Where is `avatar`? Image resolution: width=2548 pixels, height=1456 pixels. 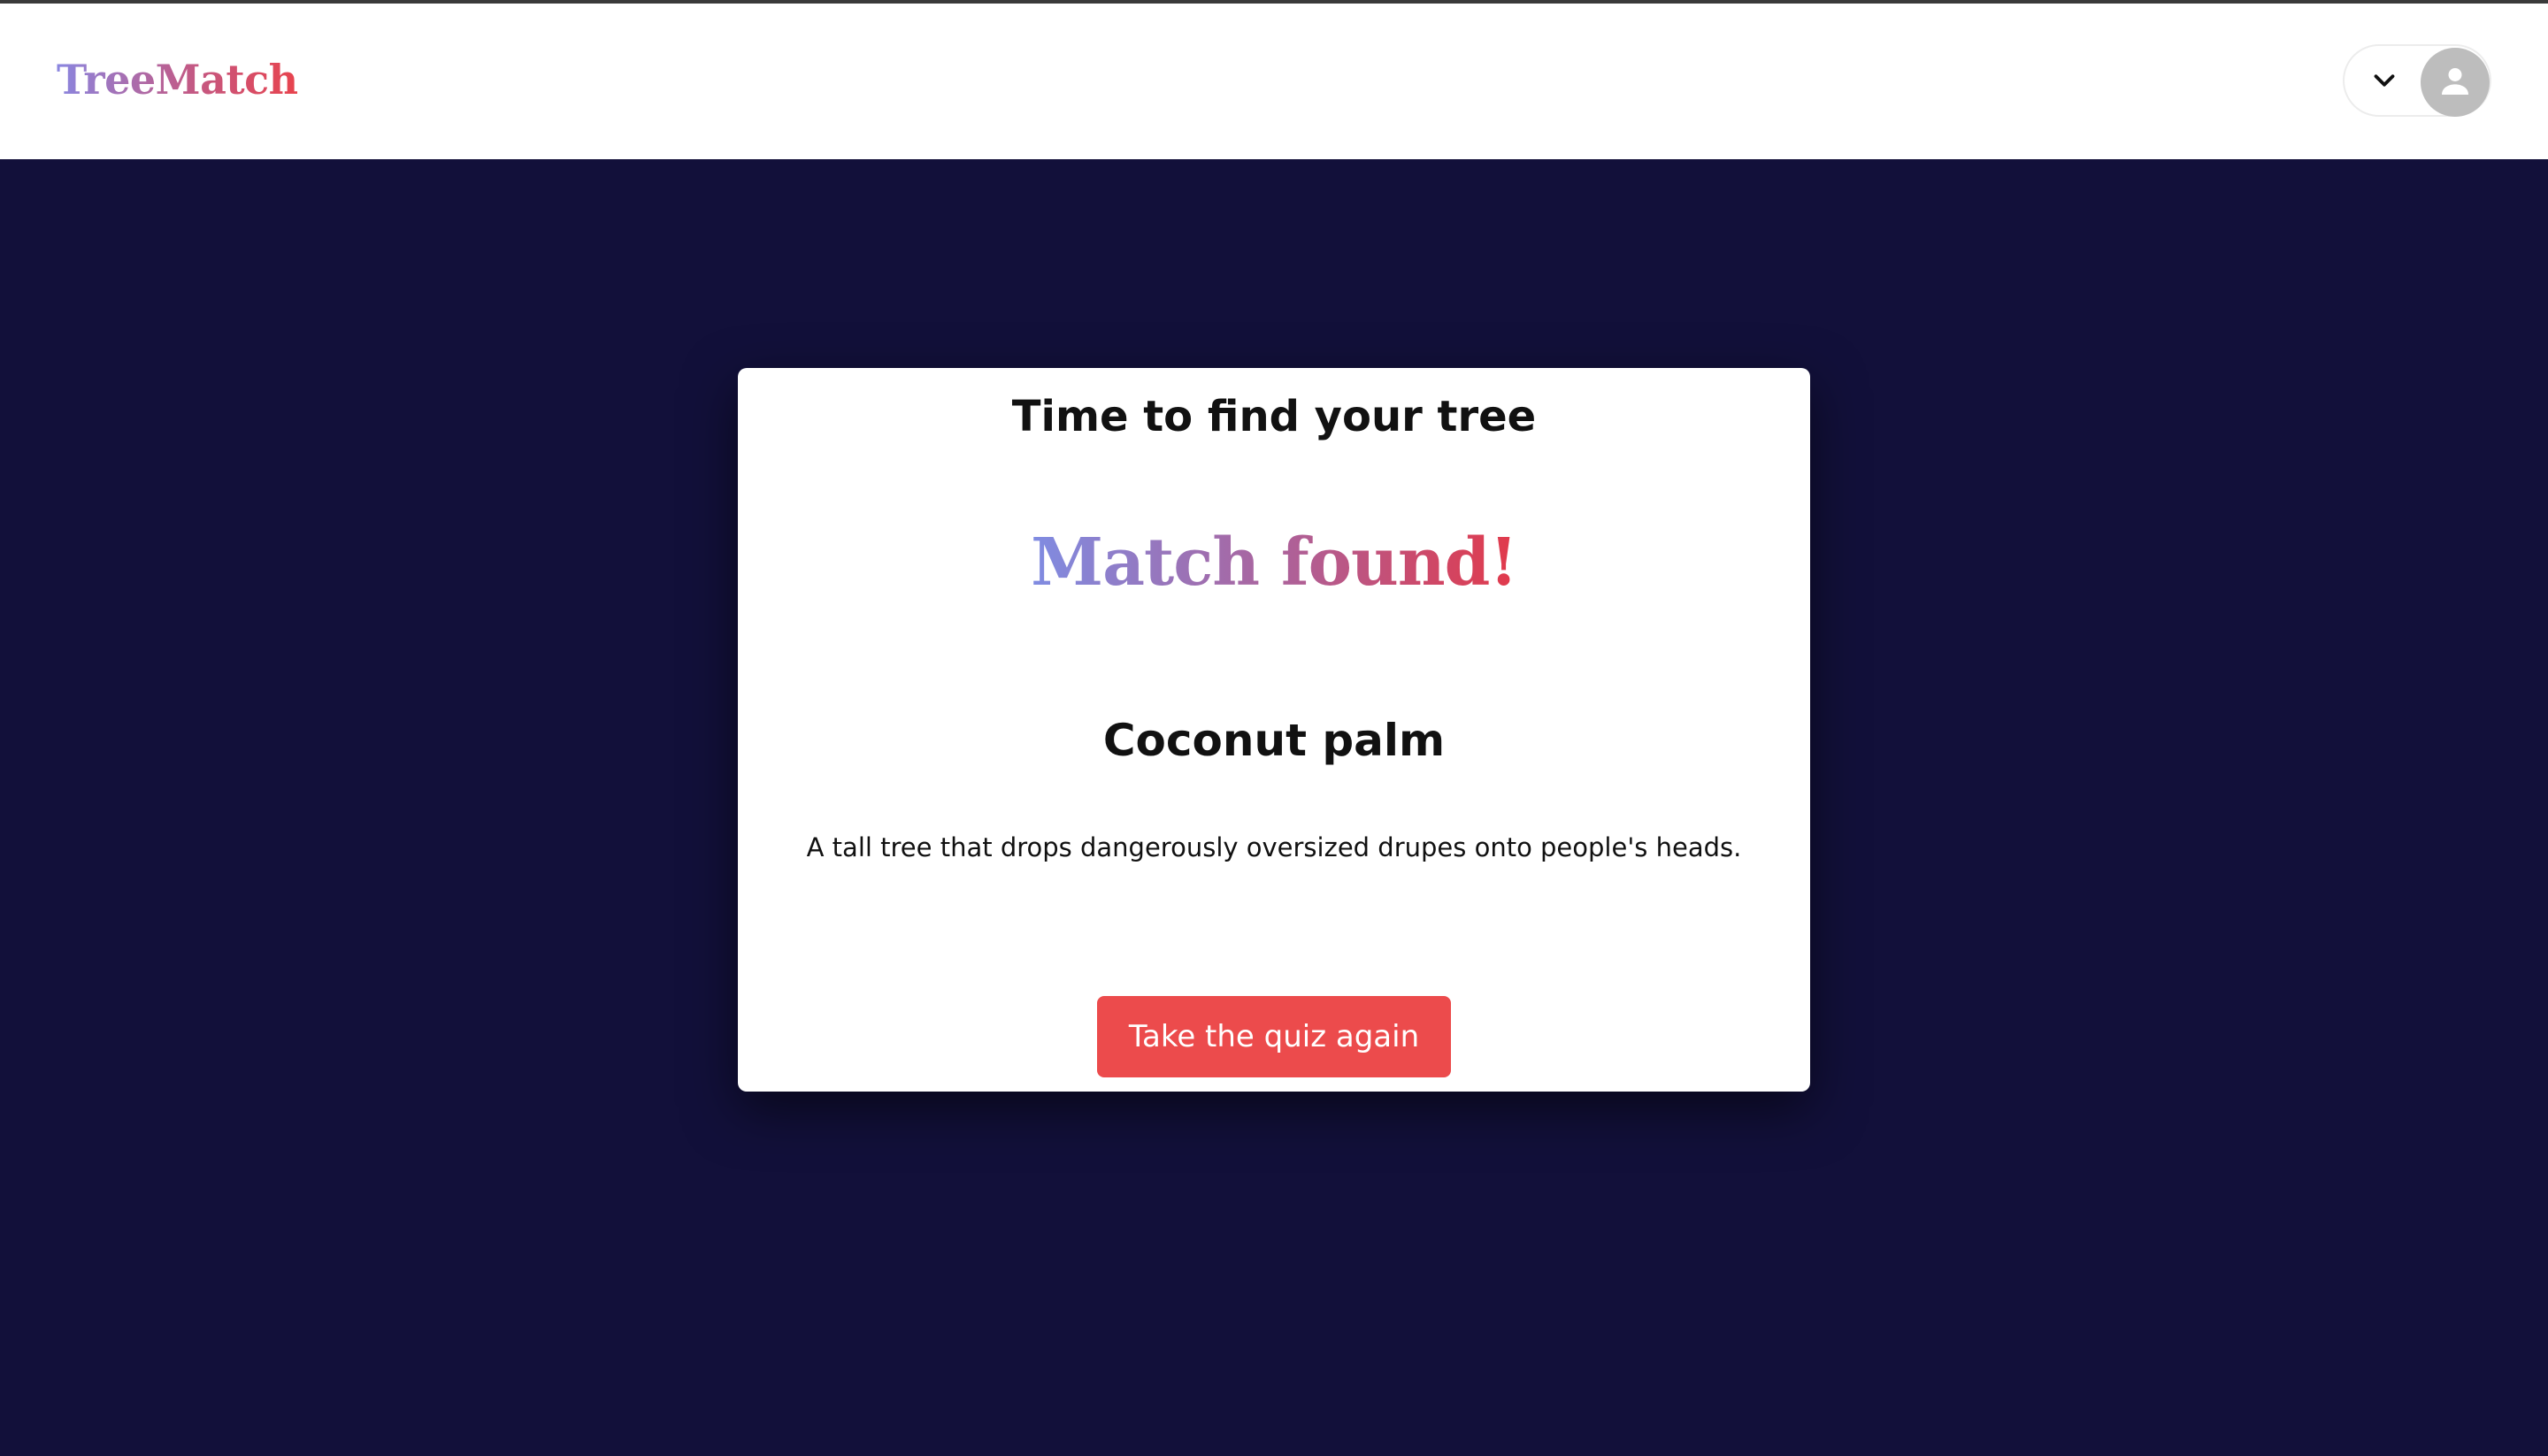 avatar is located at coordinates (2455, 82).